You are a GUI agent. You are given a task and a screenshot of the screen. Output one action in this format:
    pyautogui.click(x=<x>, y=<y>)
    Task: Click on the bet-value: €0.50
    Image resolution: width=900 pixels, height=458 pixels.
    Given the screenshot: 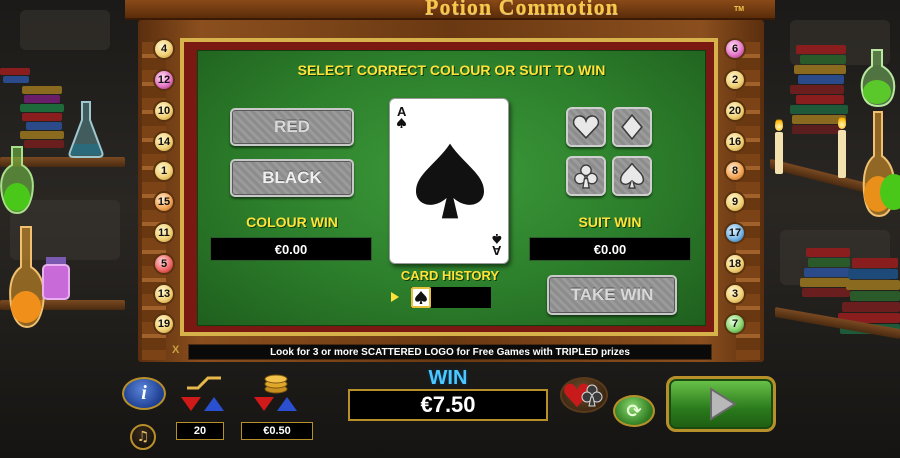 What is the action you would take?
    pyautogui.click(x=277, y=431)
    